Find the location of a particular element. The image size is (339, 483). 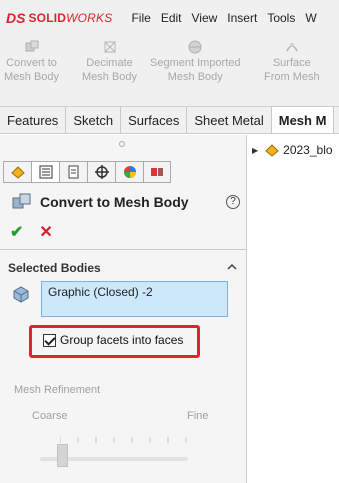

ok-cancel-row: ✔ ✕ is located at coordinates (31, 232).